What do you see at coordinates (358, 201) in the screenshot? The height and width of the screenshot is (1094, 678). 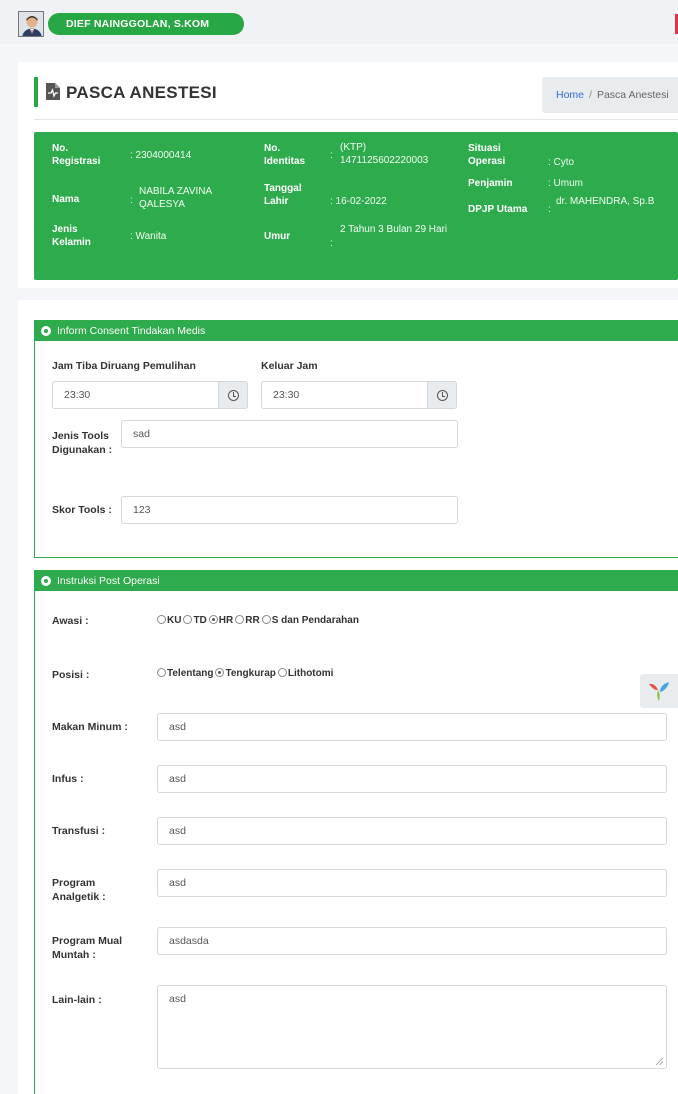 I see `tanggal-lahir-value: : 16-02-2022` at bounding box center [358, 201].